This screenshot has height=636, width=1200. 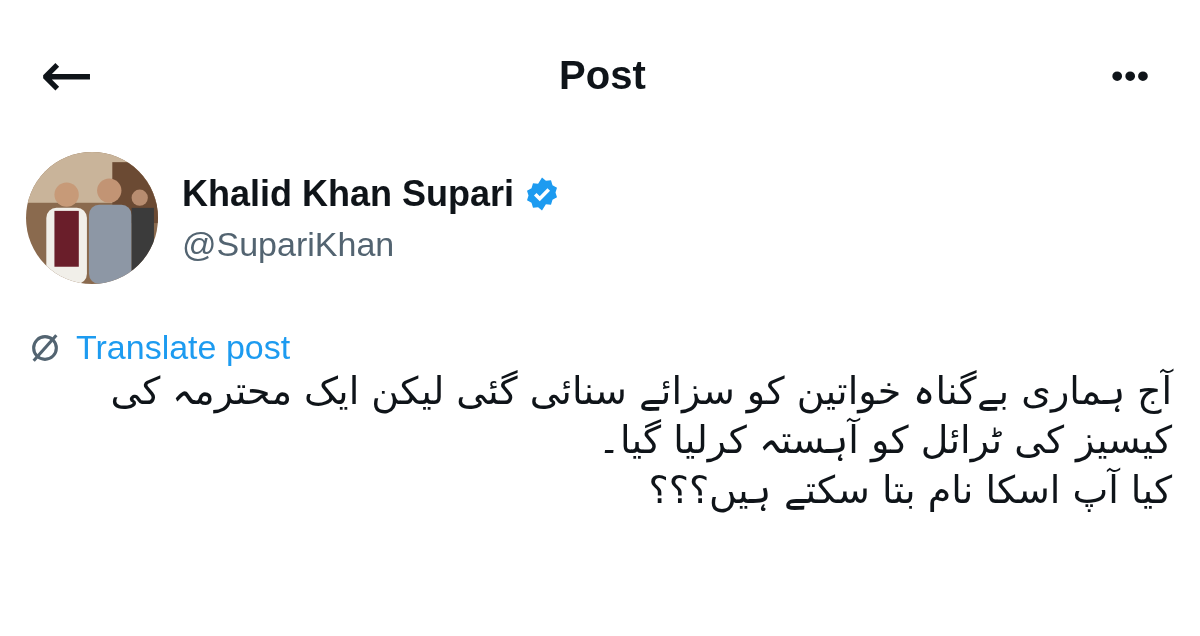 I want to click on page-title: Post, so click(x=602, y=75).